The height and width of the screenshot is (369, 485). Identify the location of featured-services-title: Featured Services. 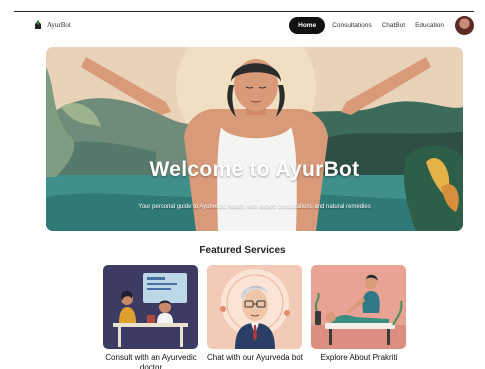
(242, 250).